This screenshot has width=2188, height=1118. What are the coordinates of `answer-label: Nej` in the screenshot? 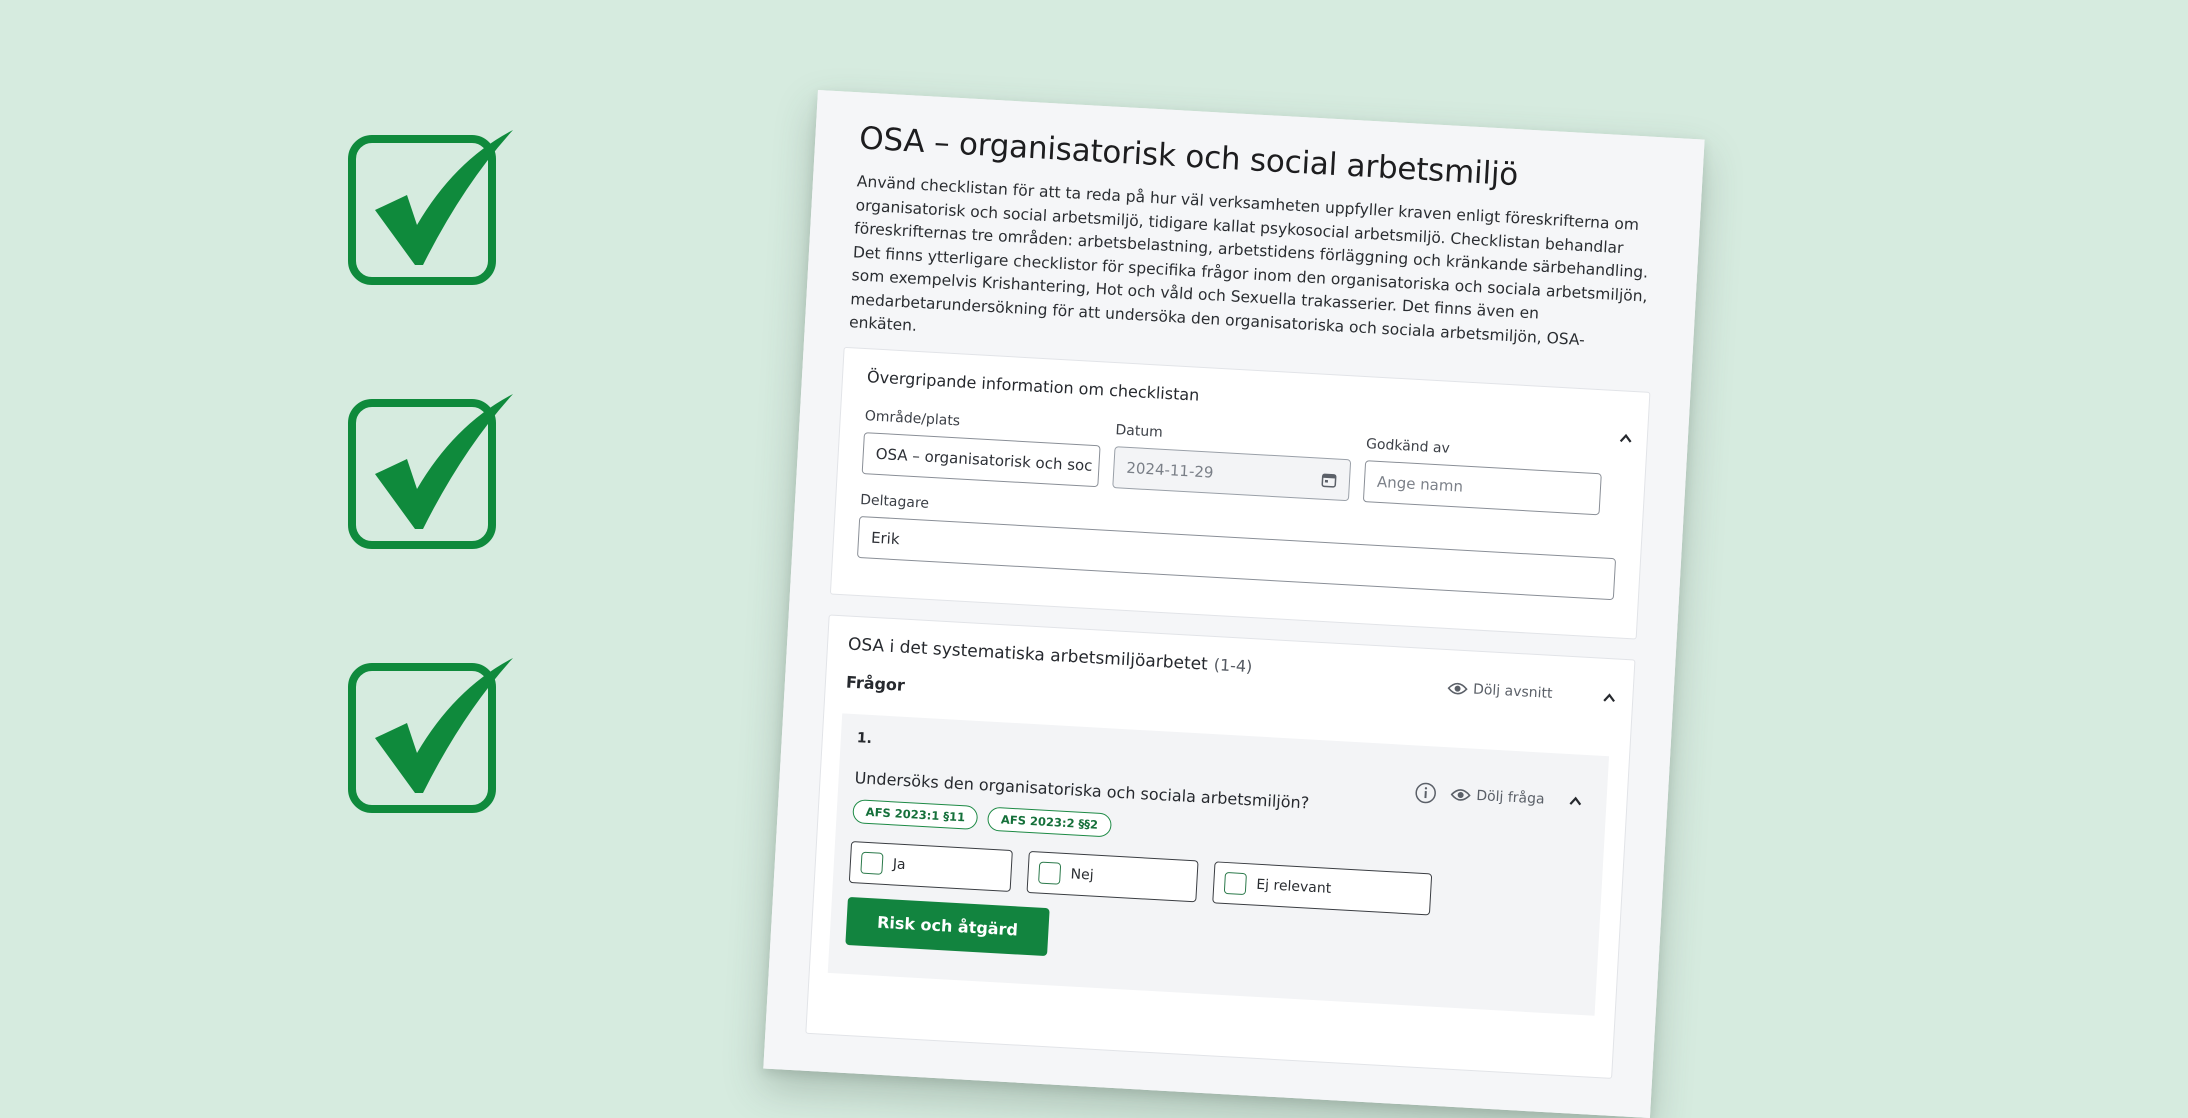 It's located at (1082, 874).